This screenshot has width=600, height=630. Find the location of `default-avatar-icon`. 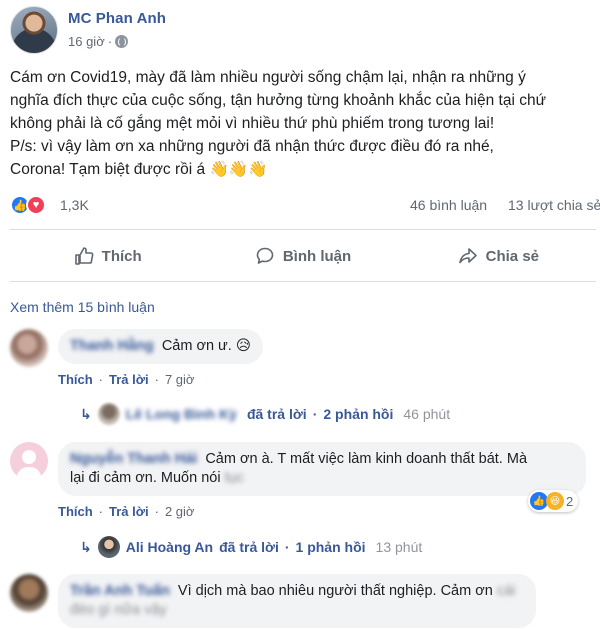

default-avatar-icon is located at coordinates (29, 465).